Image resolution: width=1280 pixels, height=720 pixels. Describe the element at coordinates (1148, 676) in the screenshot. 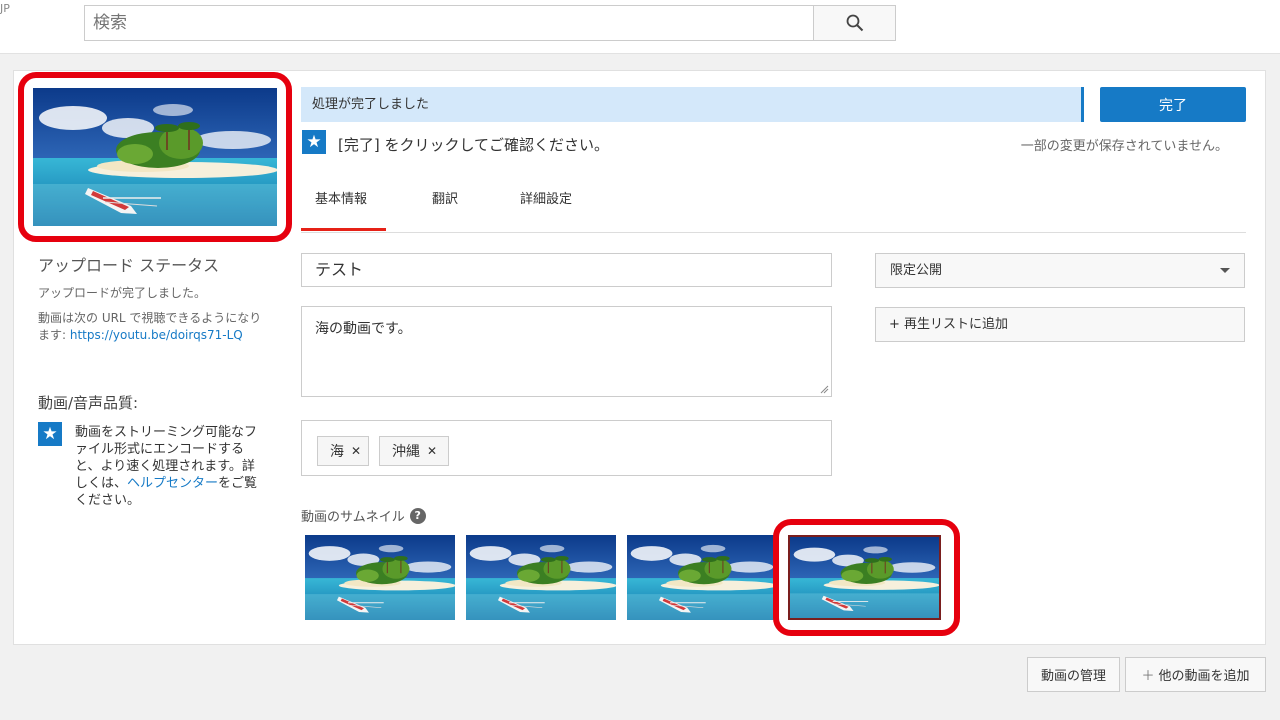

I see `plus-icon: ＋` at that location.